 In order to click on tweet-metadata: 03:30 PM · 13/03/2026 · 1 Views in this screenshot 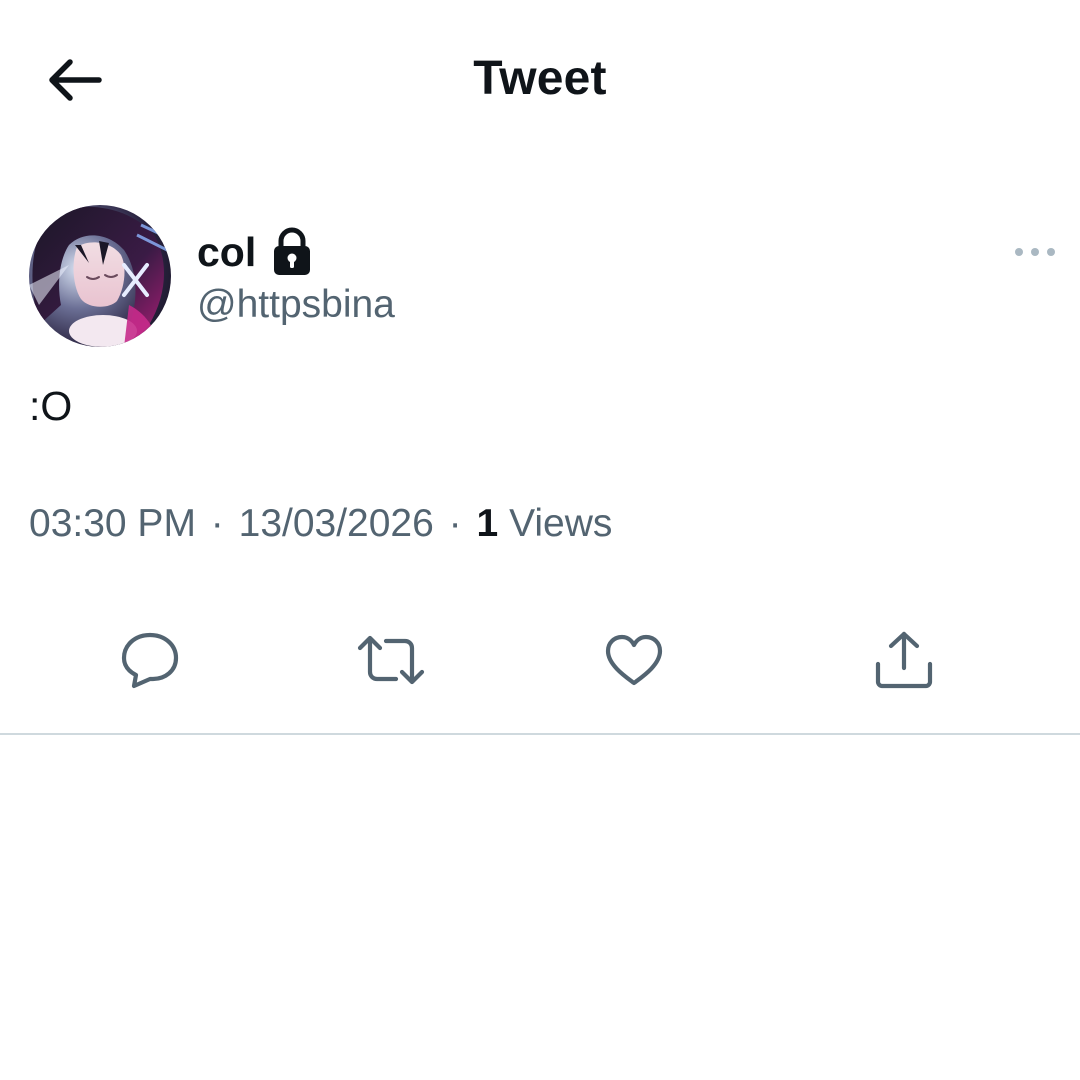, I will do `click(320, 524)`.